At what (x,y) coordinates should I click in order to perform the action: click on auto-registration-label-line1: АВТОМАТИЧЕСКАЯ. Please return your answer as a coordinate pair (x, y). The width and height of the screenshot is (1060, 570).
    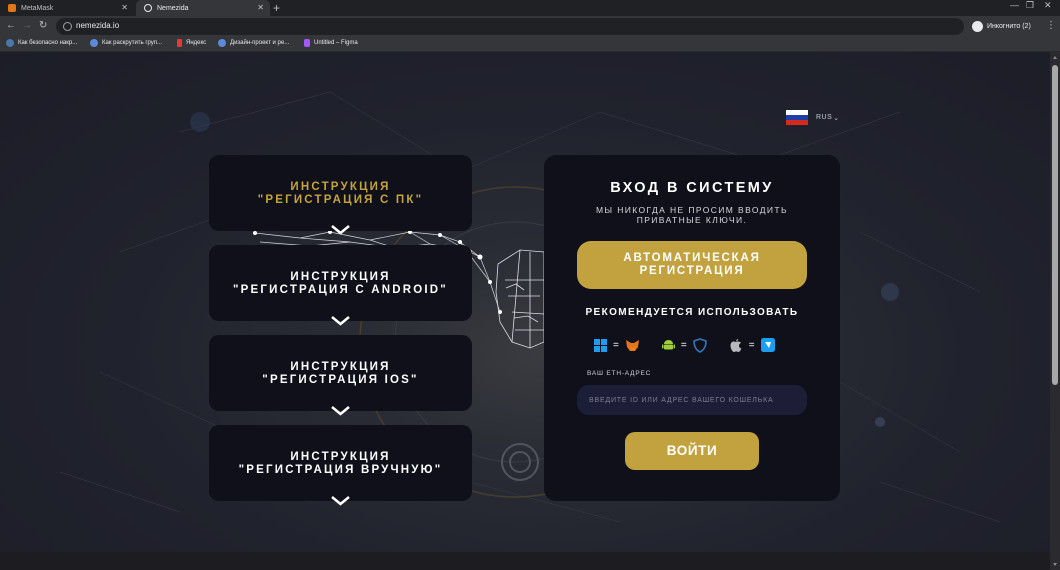
    Looking at the image, I should click on (692, 258).